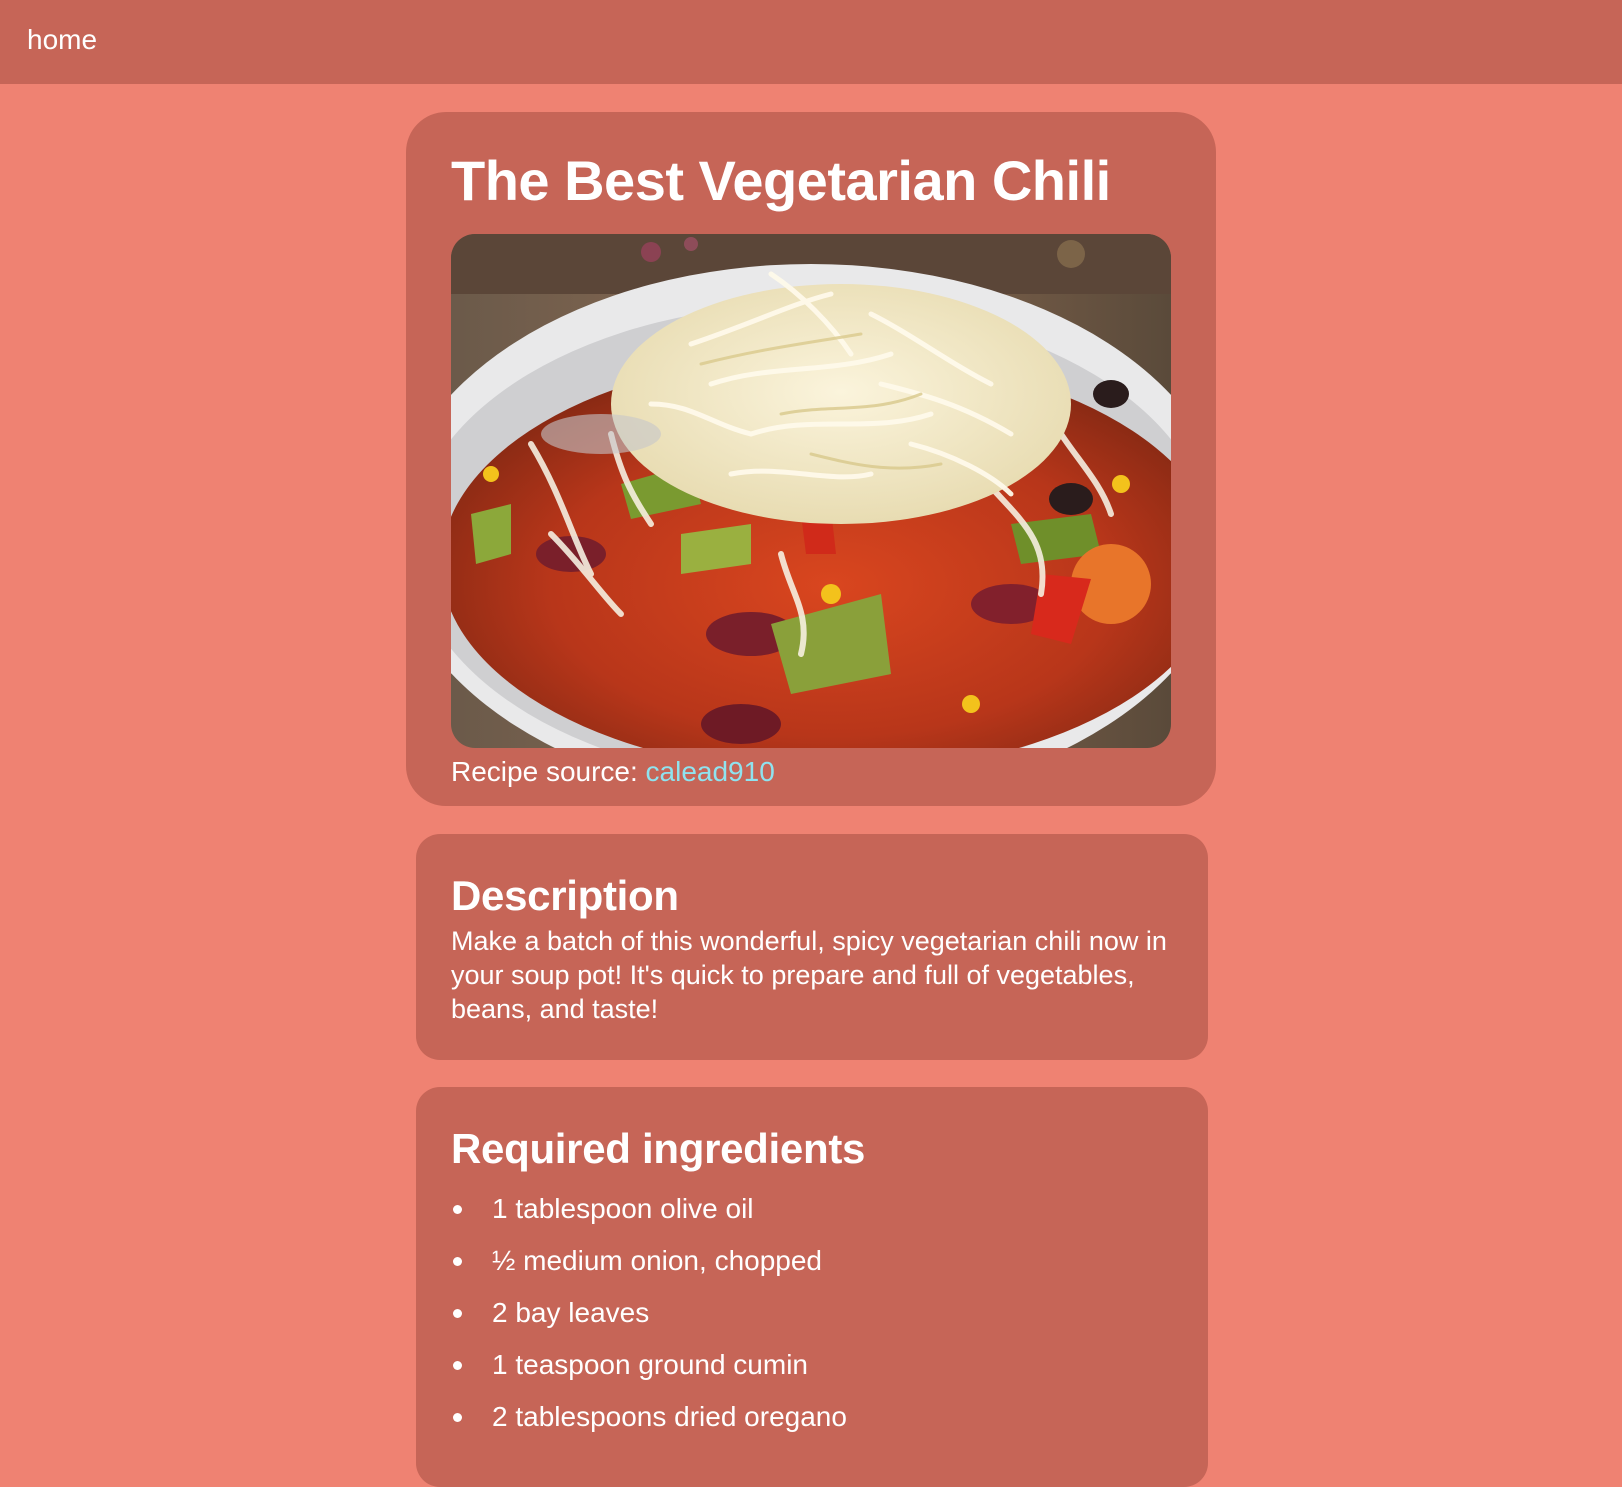 This screenshot has height=1487, width=1622. I want to click on ingredient-text: 1 tablespoon olive oil, so click(623, 1208).